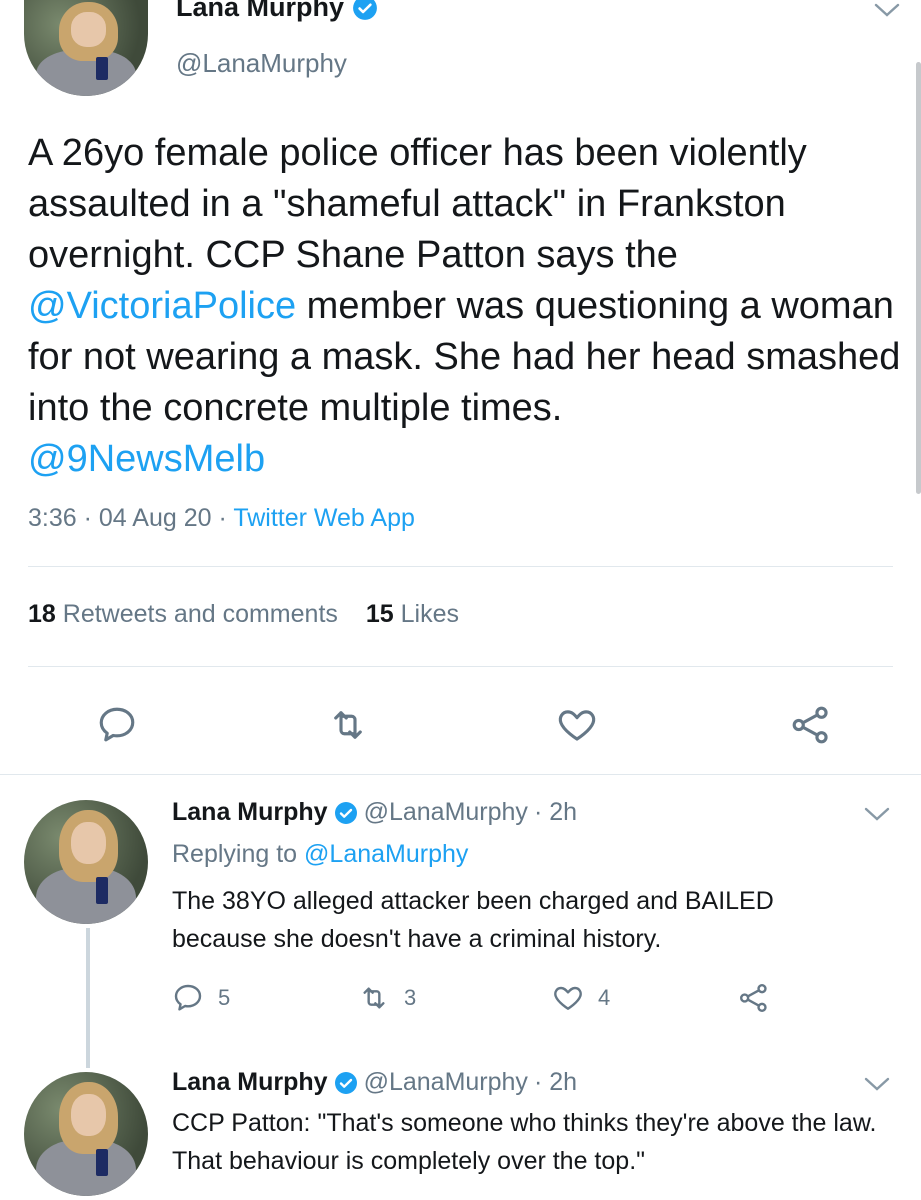 The height and width of the screenshot is (1200, 921). I want to click on retweets-count: 18, so click(42, 614).